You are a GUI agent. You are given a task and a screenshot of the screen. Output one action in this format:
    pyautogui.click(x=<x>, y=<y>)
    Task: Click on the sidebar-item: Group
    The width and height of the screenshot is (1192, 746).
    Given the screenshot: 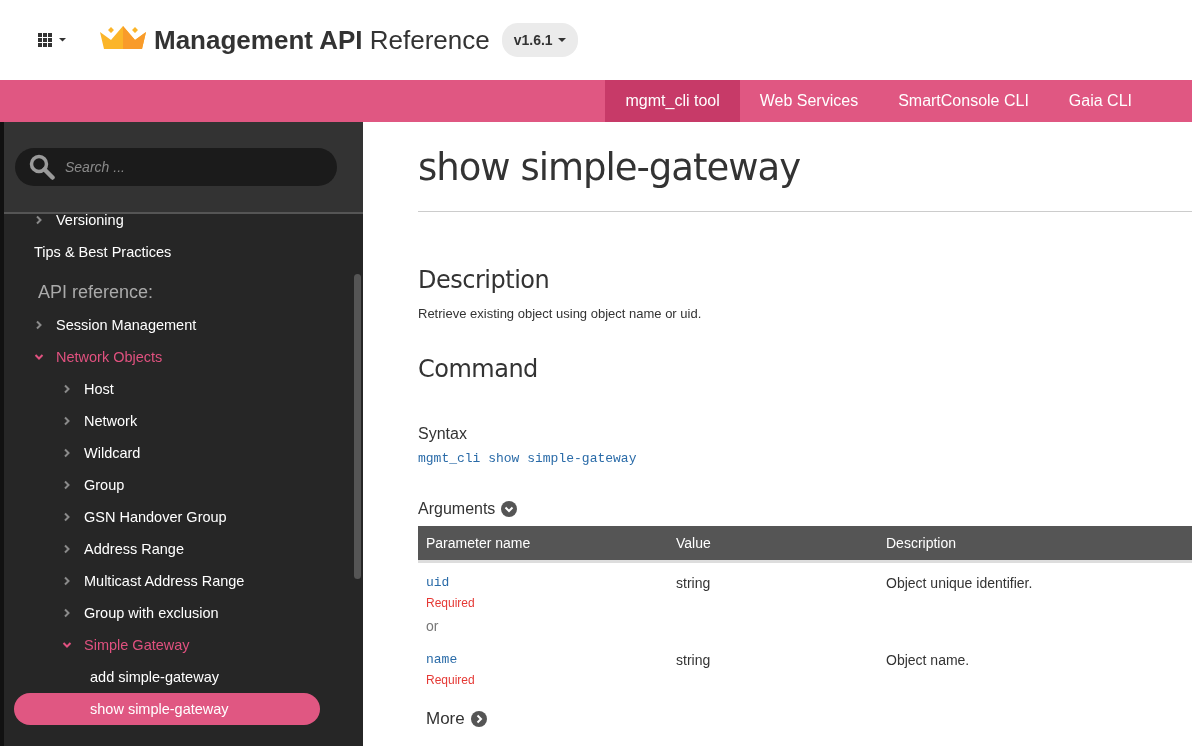 What is the action you would take?
    pyautogui.click(x=167, y=485)
    